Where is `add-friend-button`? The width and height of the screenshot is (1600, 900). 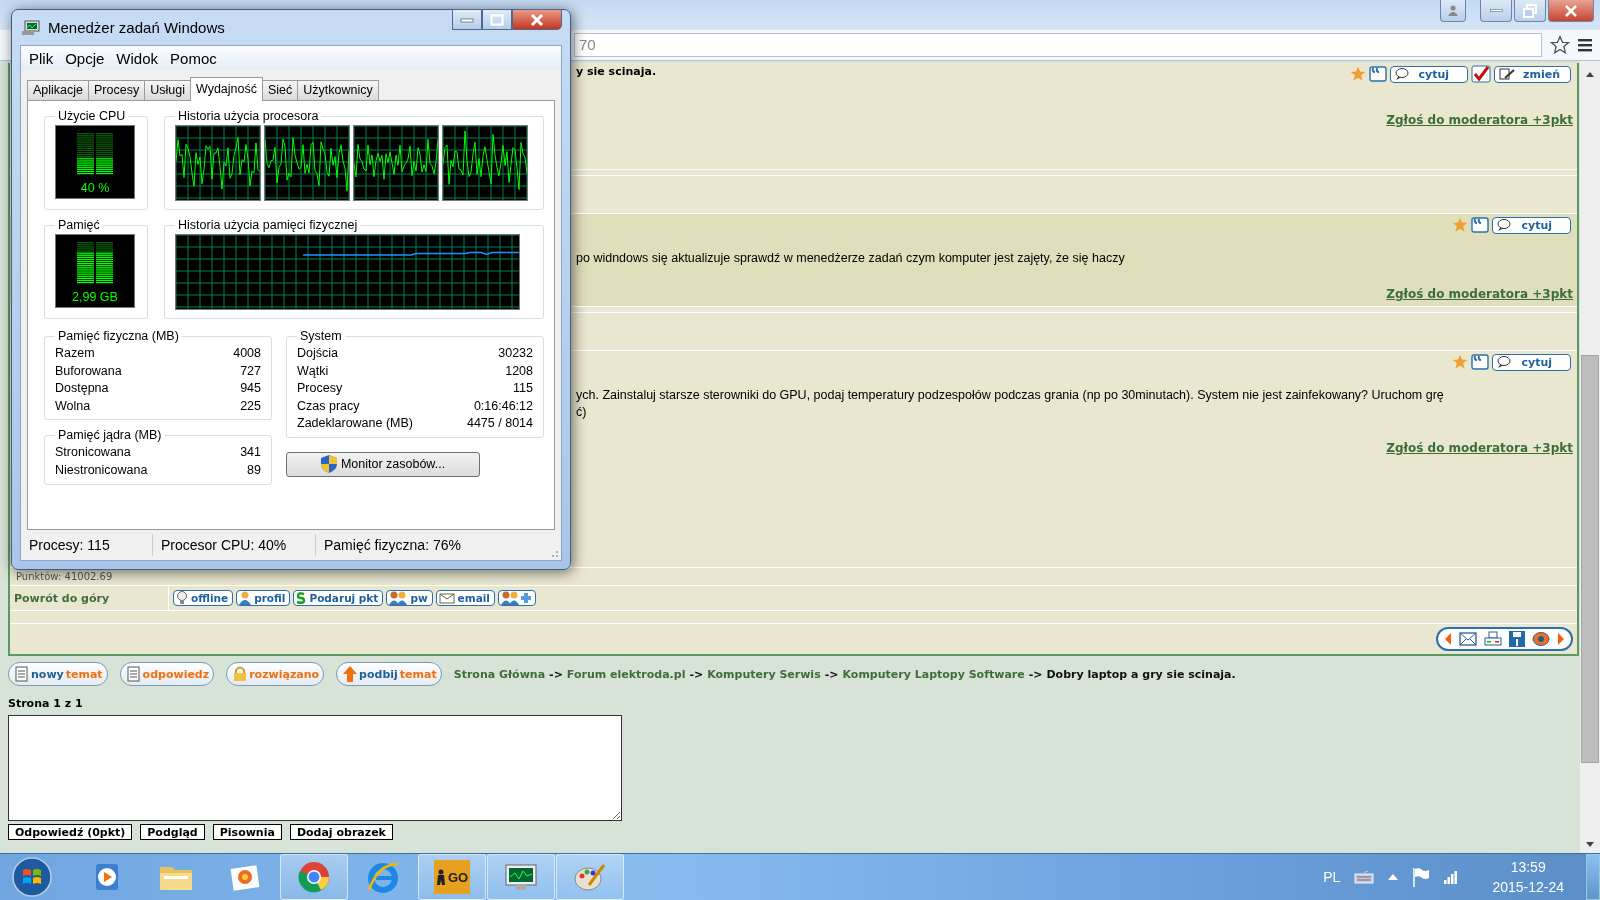
add-friend-button is located at coordinates (516, 598).